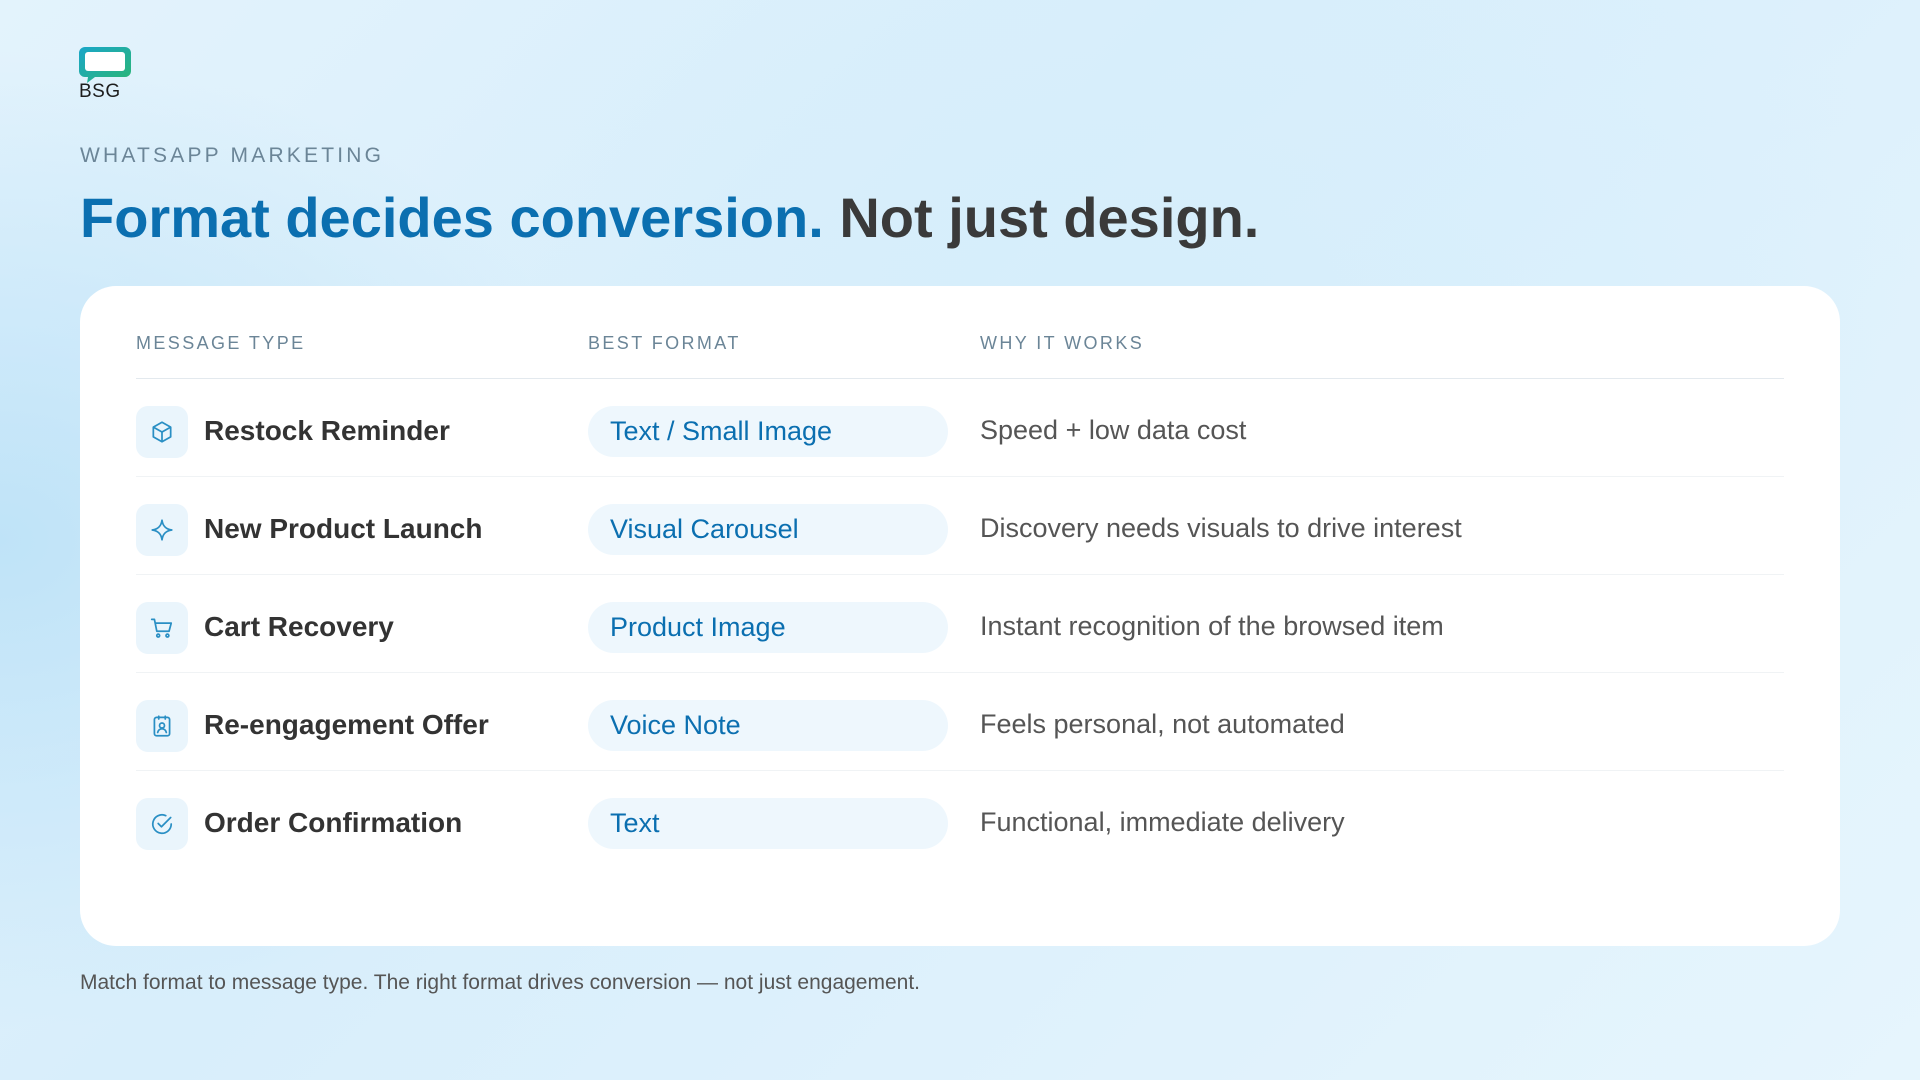 Image resolution: width=1920 pixels, height=1080 pixels. I want to click on contact-card-icon, so click(162, 726).